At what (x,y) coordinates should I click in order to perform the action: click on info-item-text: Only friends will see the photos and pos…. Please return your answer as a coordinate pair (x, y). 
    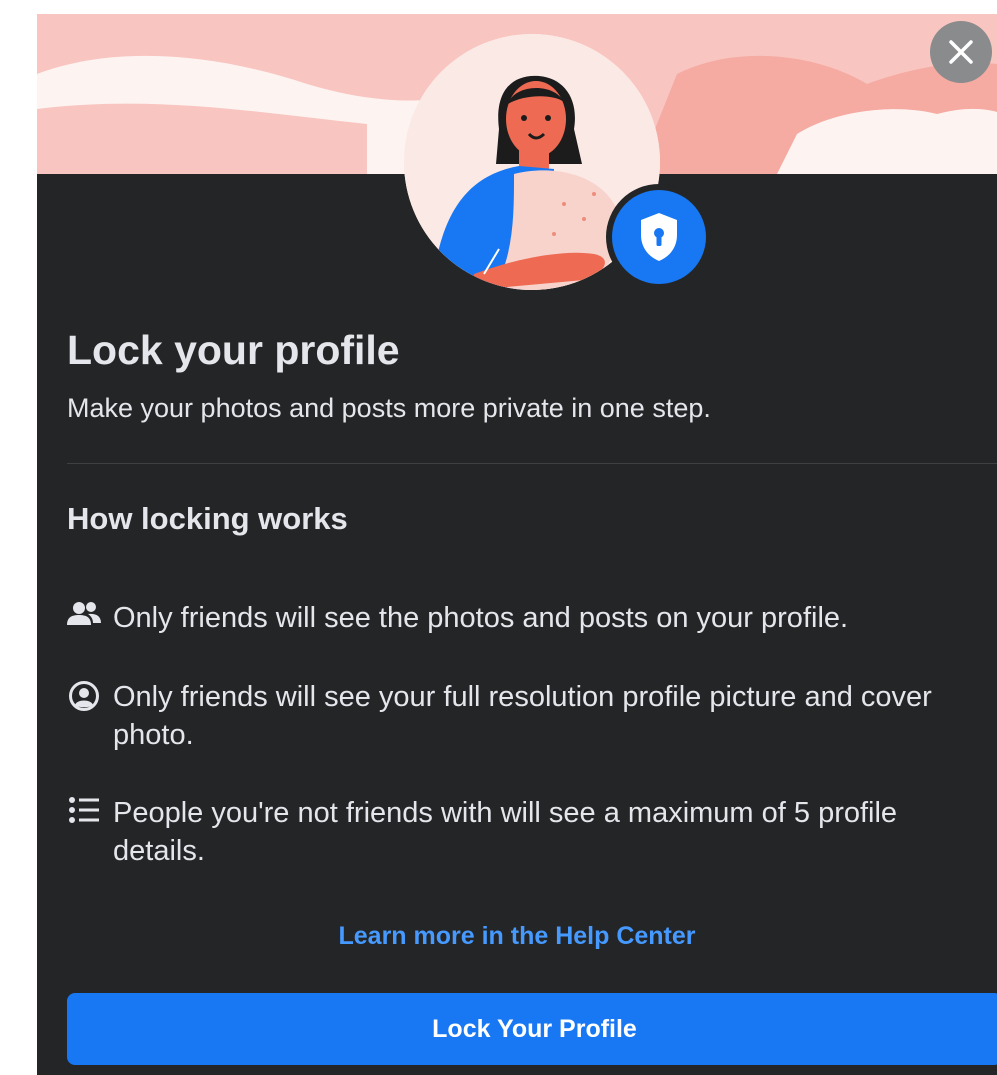
    Looking at the image, I should click on (481, 618).